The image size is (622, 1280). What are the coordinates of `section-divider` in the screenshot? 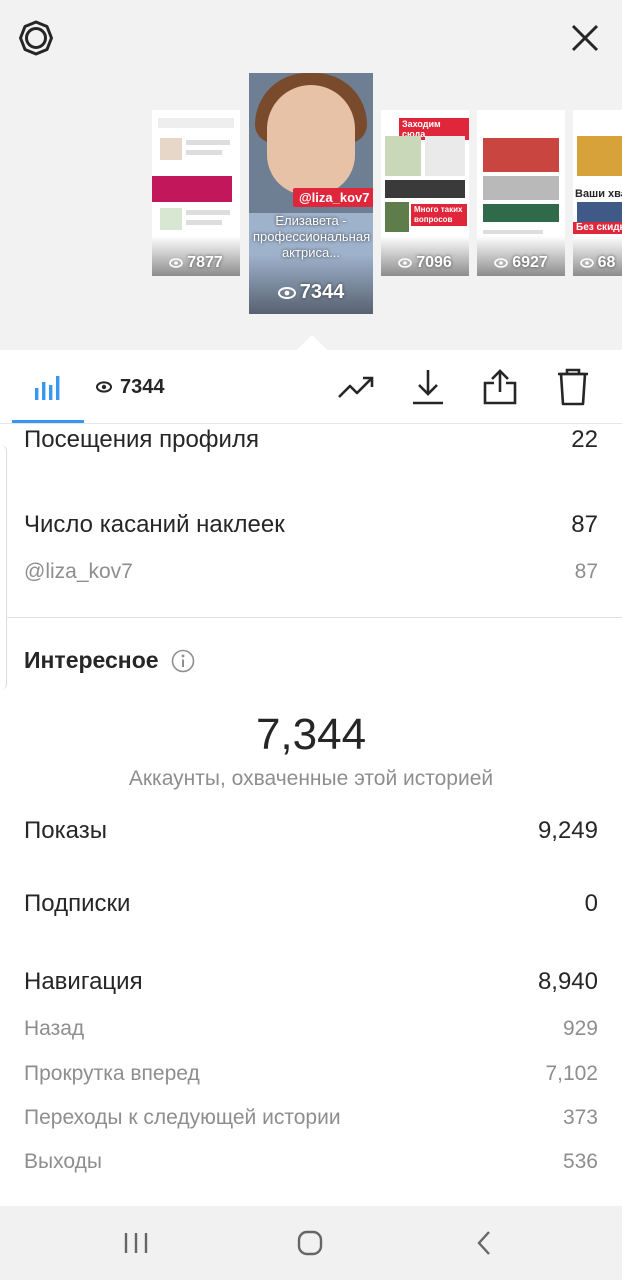 It's located at (314, 617).